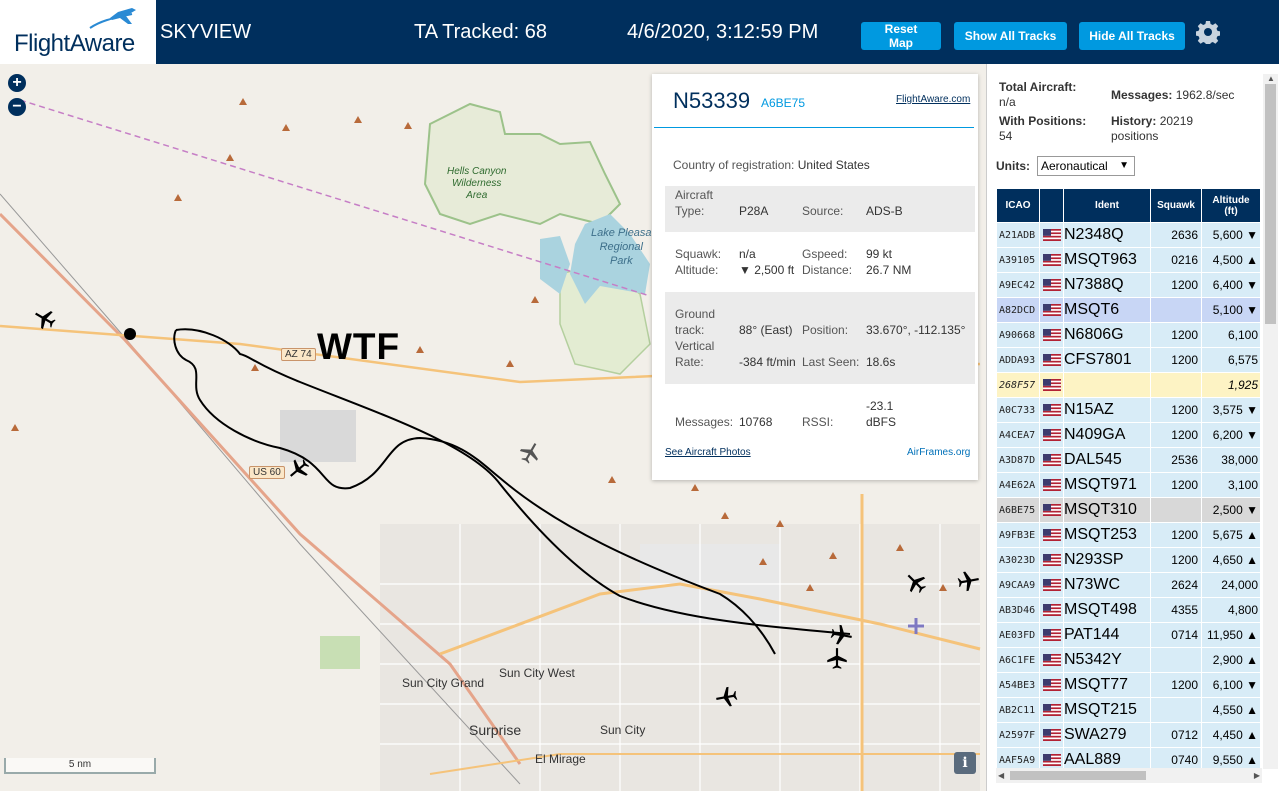 The width and height of the screenshot is (1279, 791). I want to click on rssi-label: RSSI:, so click(818, 422).